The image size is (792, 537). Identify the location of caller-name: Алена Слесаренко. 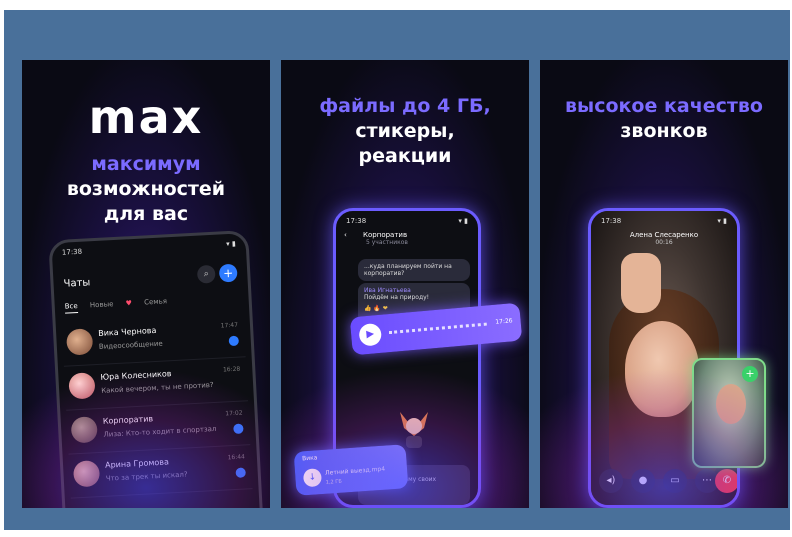
(664, 235).